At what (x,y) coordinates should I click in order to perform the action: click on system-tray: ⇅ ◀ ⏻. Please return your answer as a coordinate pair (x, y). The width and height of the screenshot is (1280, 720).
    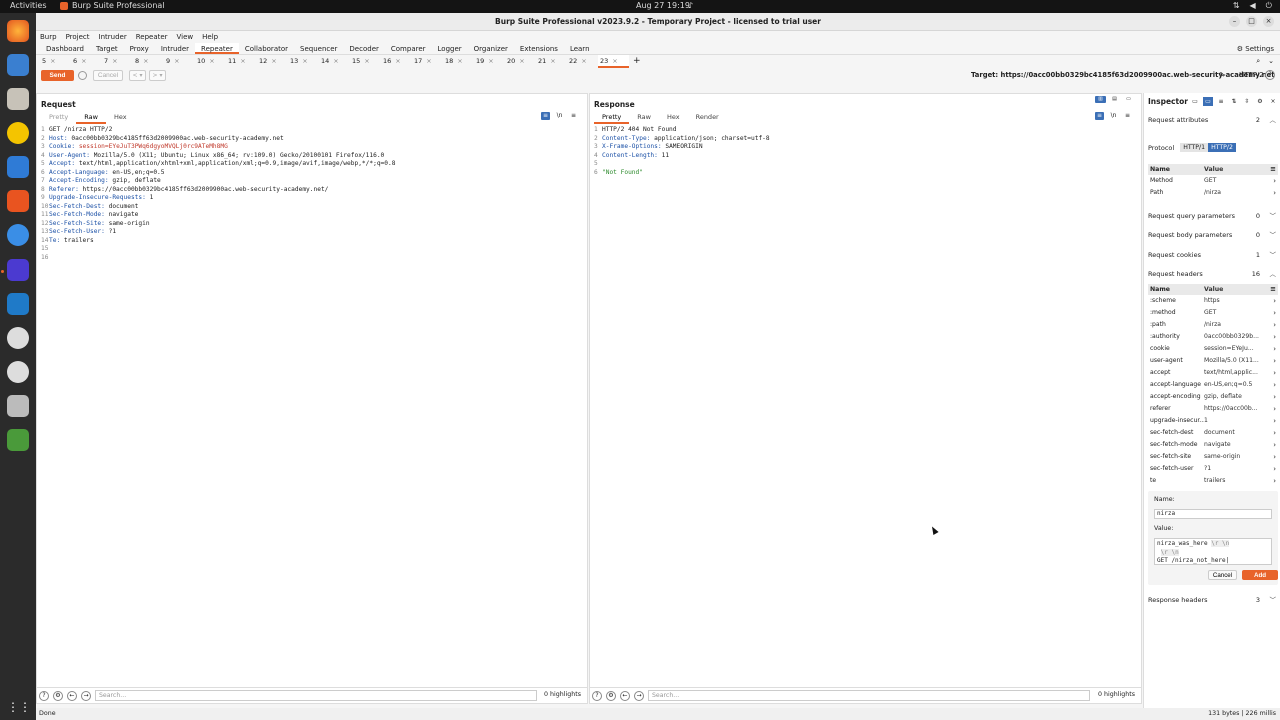
    Looking at the image, I should click on (1252, 6).